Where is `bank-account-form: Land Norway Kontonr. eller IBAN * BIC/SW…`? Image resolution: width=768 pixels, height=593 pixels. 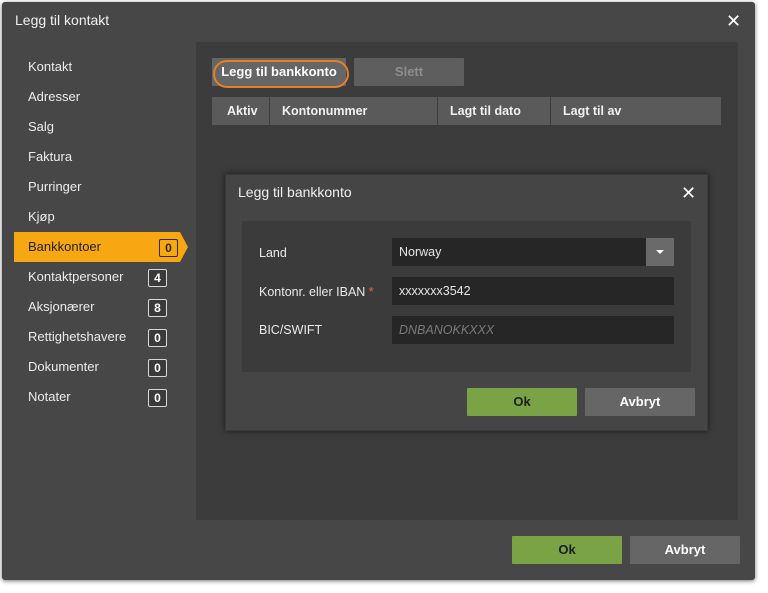 bank-account-form: Land Norway Kontonr. eller IBAN * BIC/SW… is located at coordinates (466, 296).